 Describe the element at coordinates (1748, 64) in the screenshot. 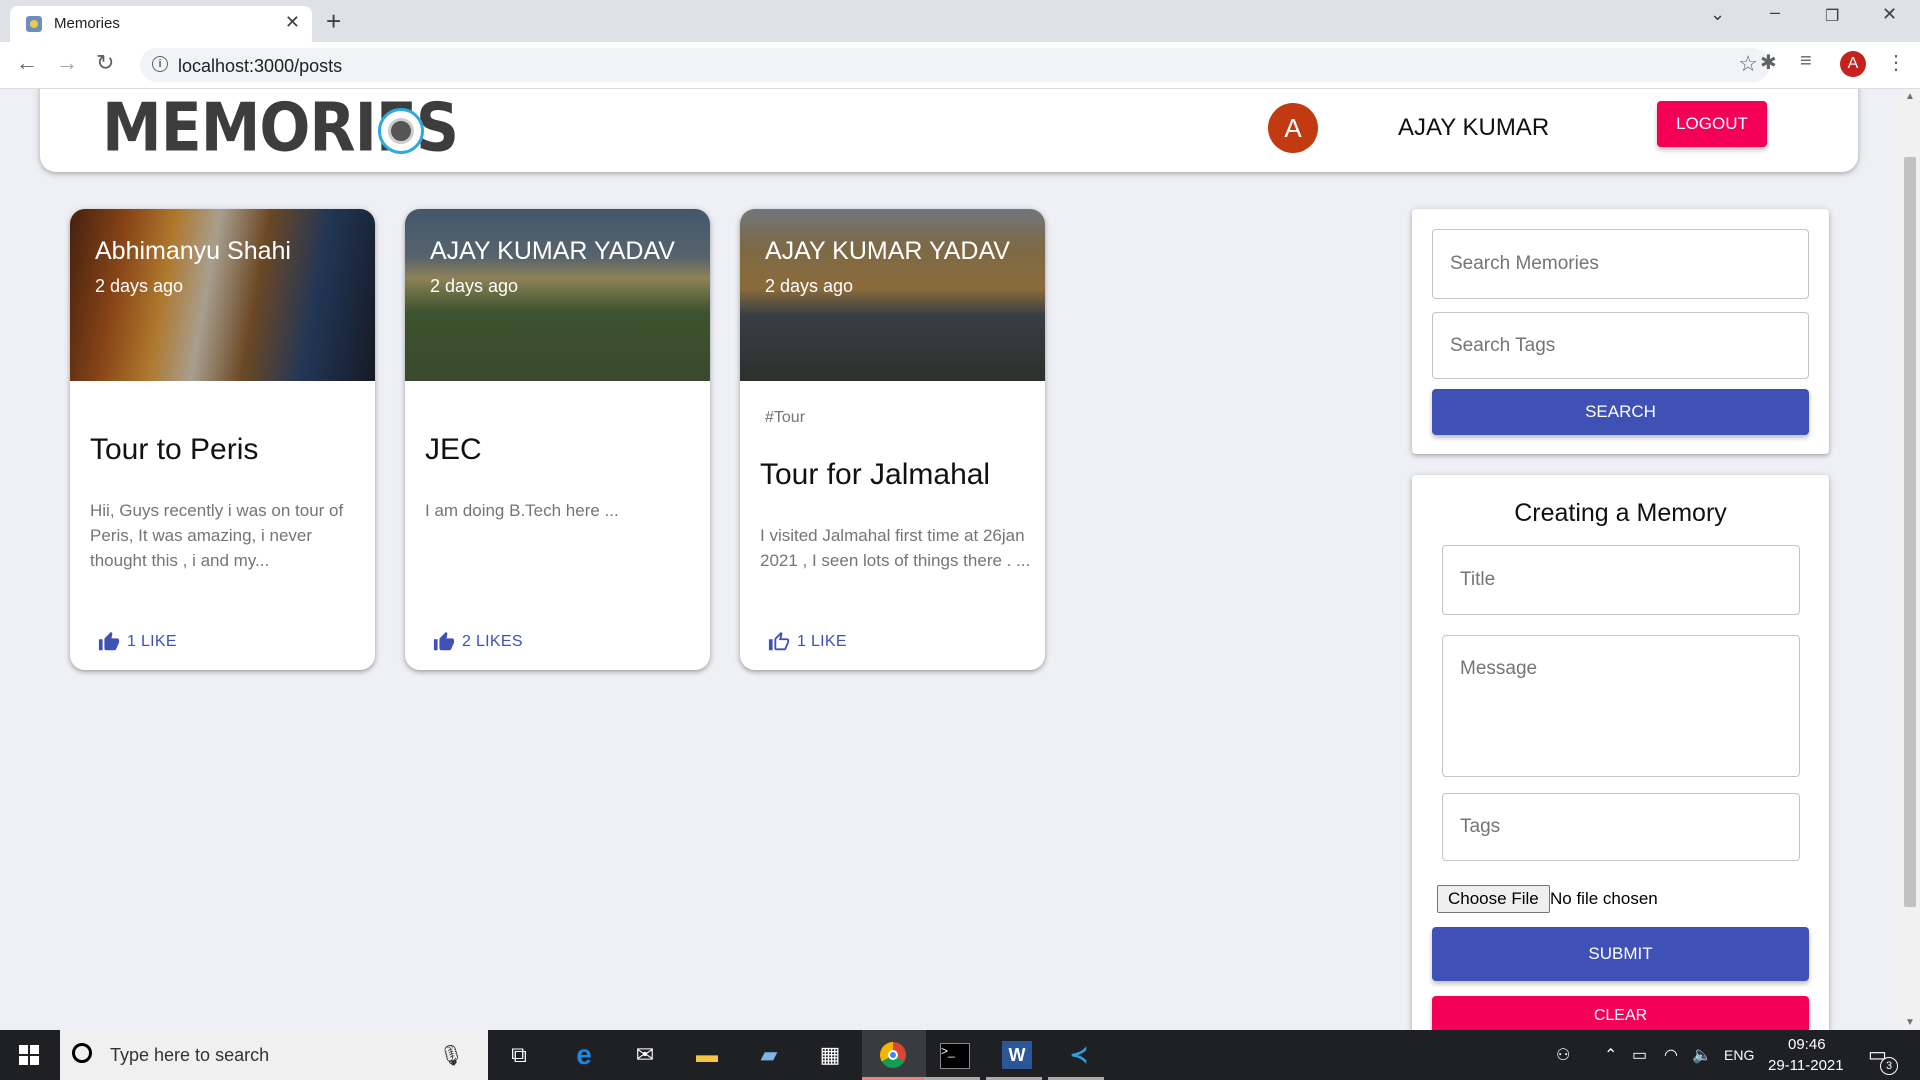

I see `bookmark-star-icon: ☆` at that location.